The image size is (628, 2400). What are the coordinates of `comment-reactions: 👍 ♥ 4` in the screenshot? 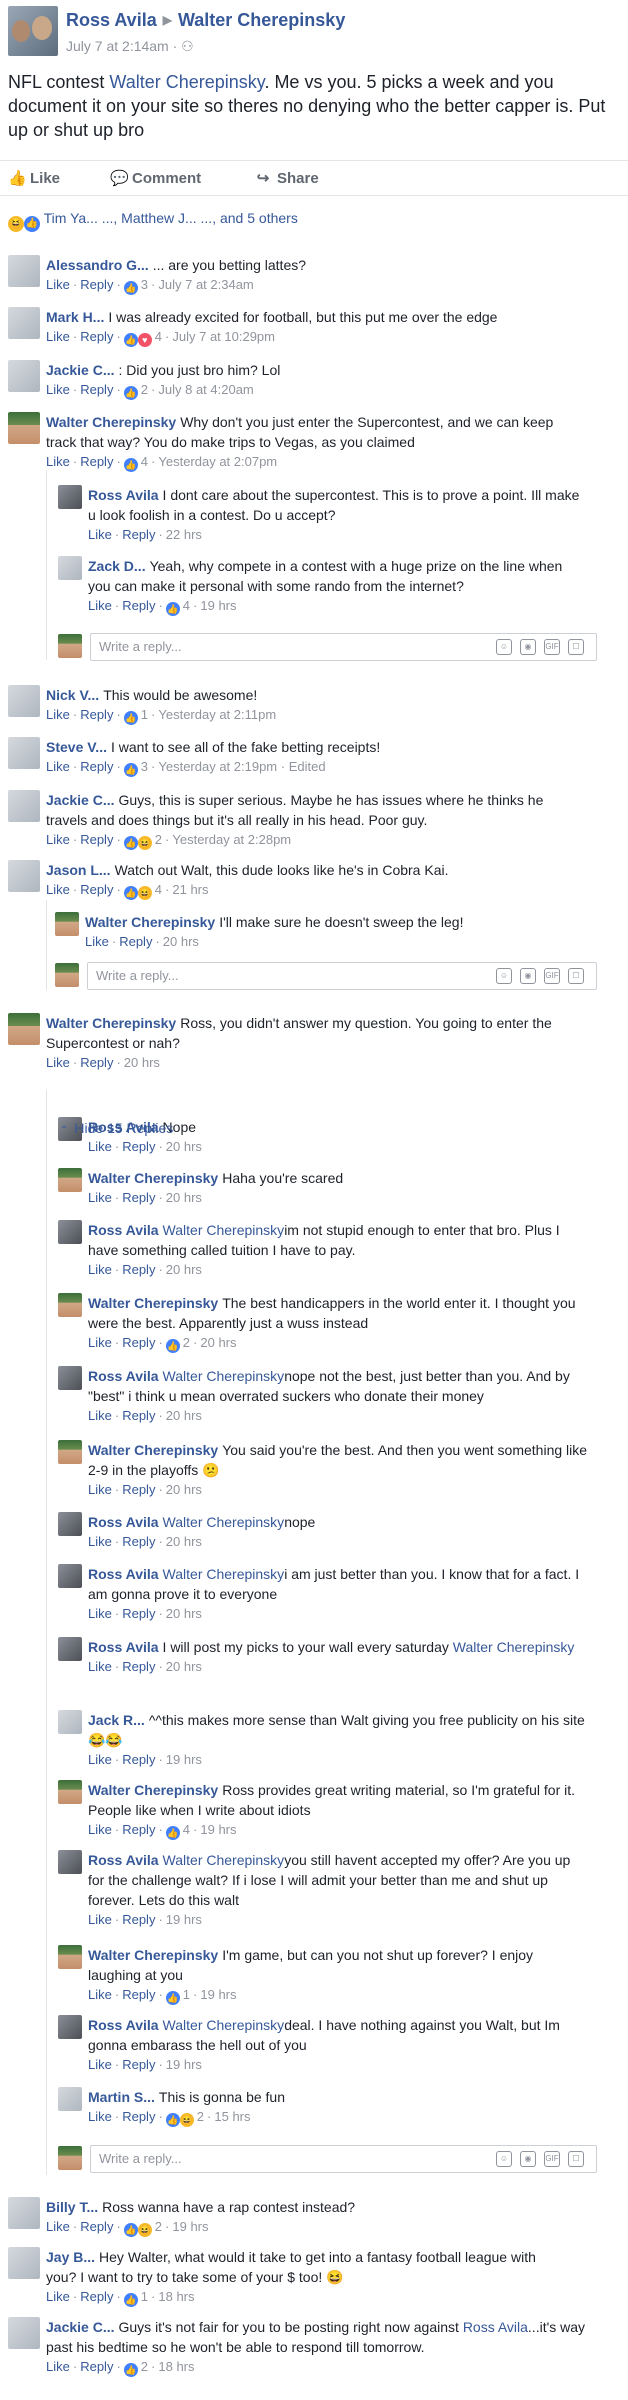 It's located at (142, 338).